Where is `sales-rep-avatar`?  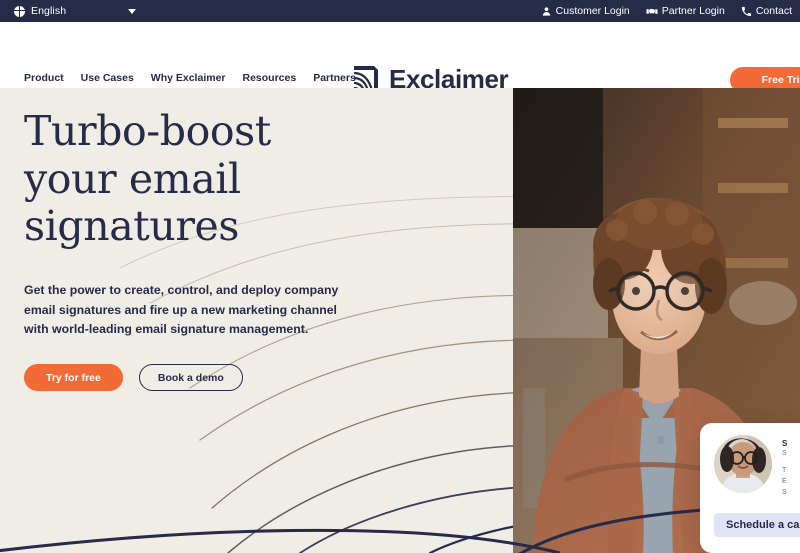
sales-rep-avatar is located at coordinates (743, 464).